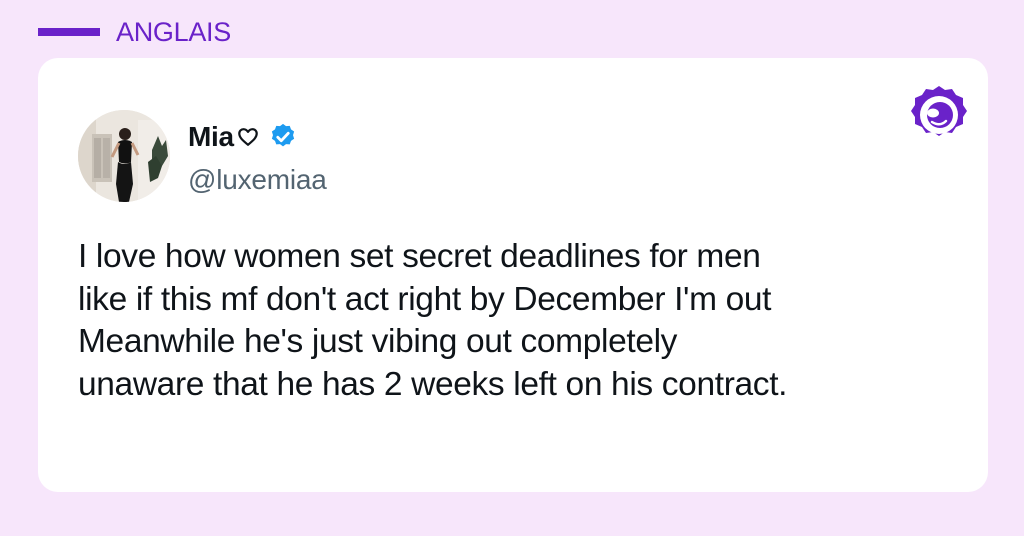 This screenshot has width=1024, height=536. What do you see at coordinates (211, 137) in the screenshot?
I see `display-name: Mia` at bounding box center [211, 137].